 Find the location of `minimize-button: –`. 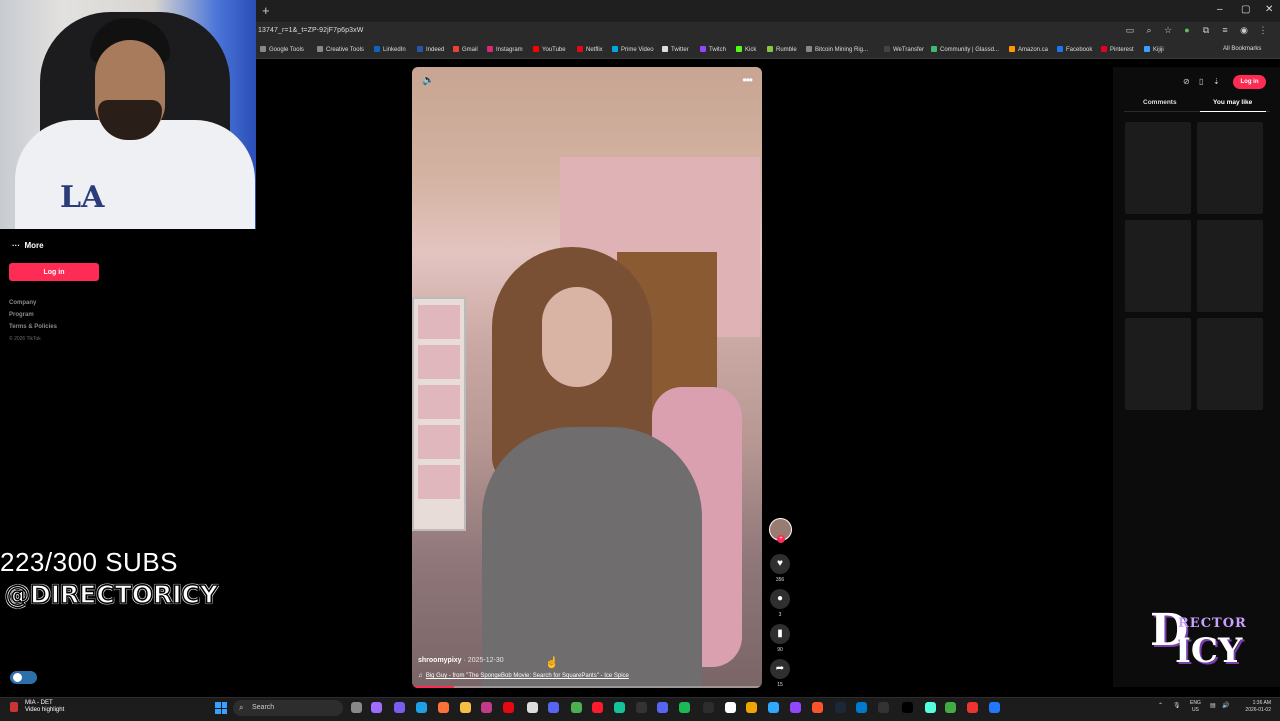

minimize-button: – is located at coordinates (1220, 9).